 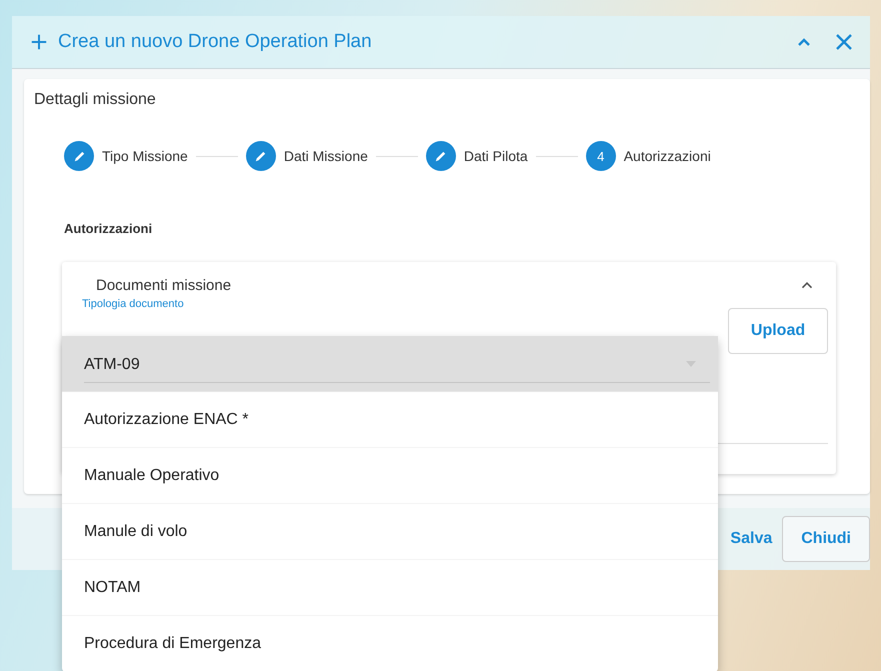 What do you see at coordinates (126, 156) in the screenshot?
I see `stepper-step: Tipo Missione` at bounding box center [126, 156].